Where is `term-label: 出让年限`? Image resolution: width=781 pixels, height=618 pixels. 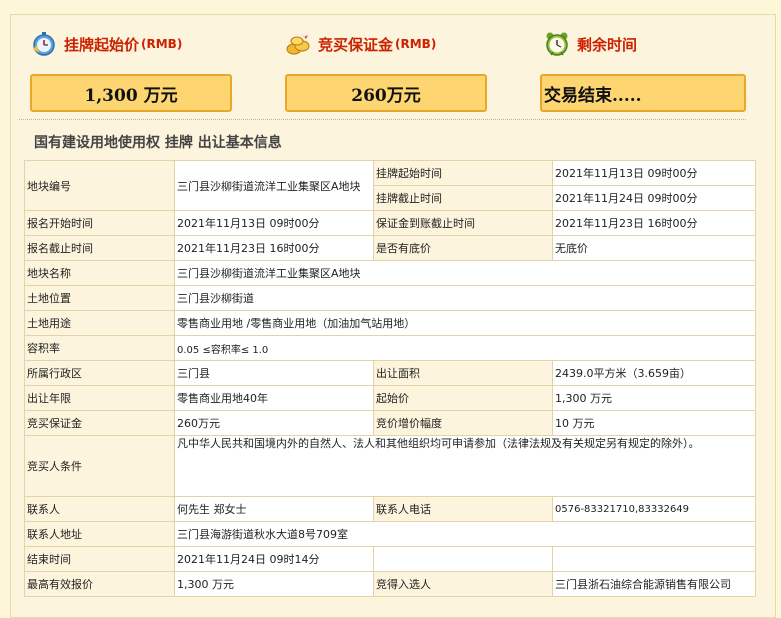 term-label: 出让年限 is located at coordinates (99, 398).